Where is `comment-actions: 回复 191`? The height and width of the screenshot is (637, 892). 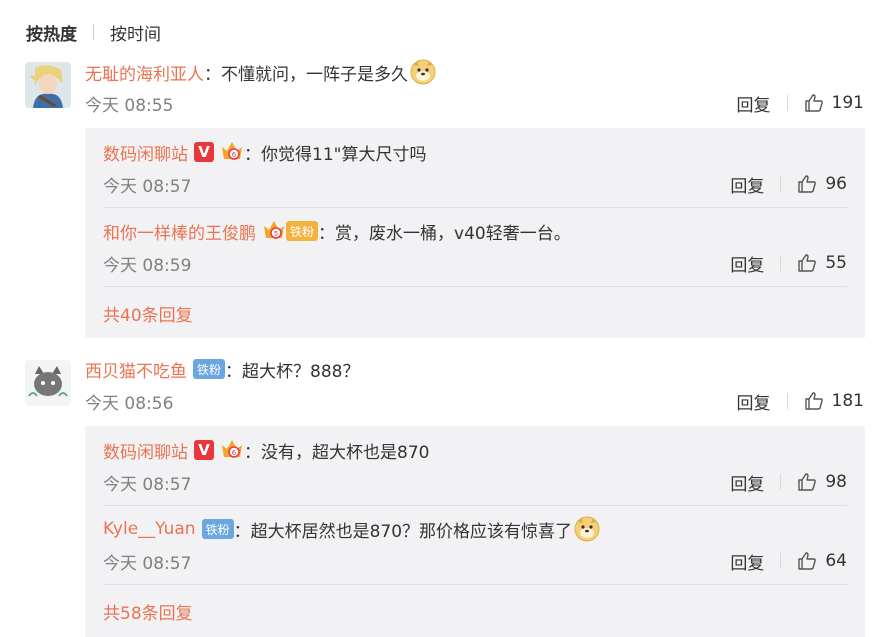 comment-actions: 回复 191 is located at coordinates (800, 103).